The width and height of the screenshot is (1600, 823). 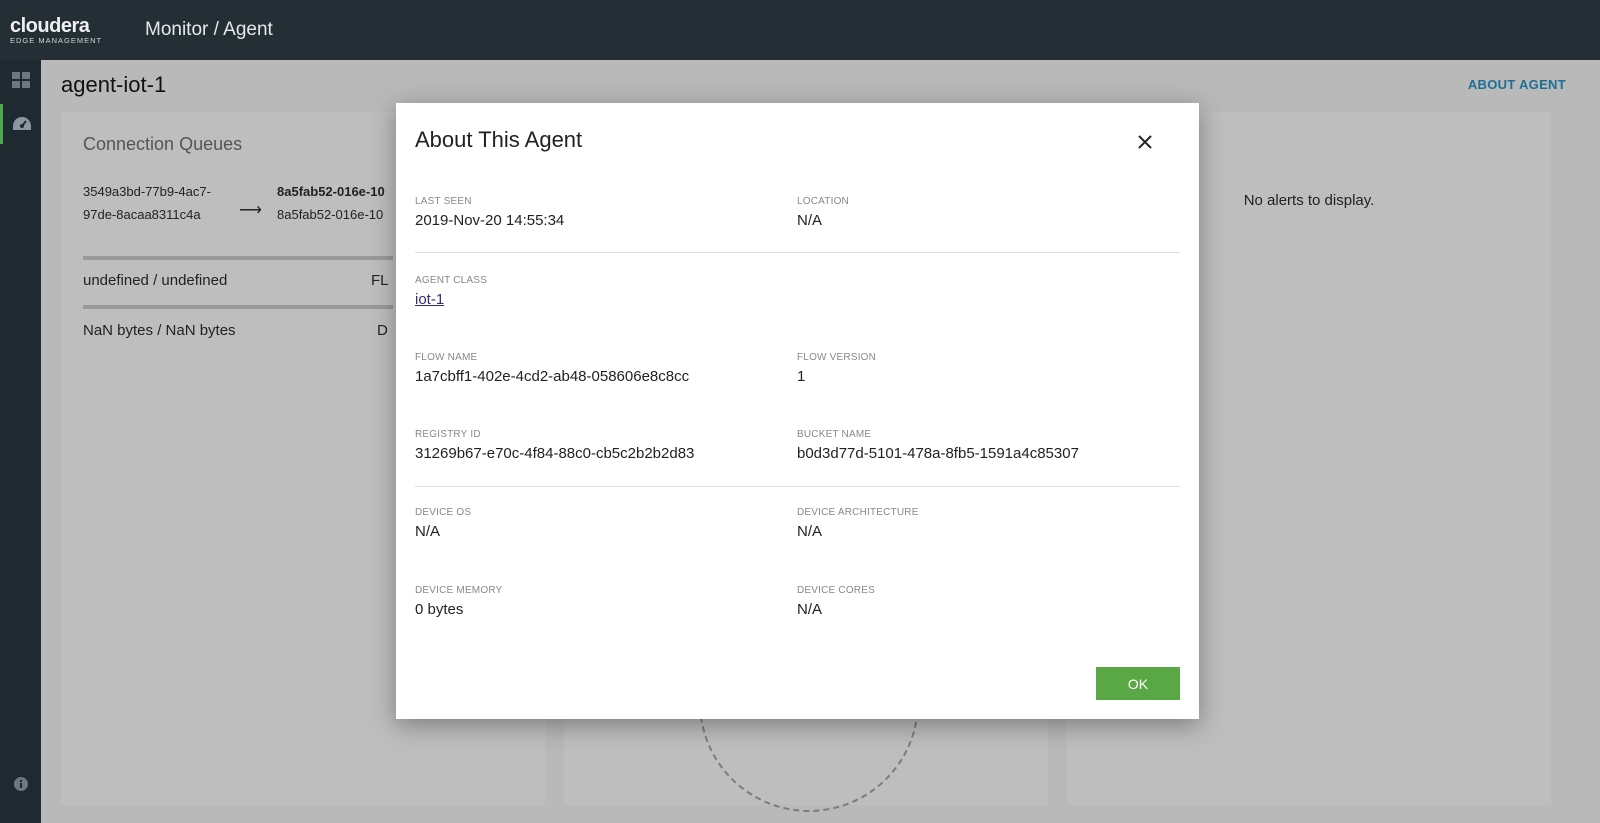 What do you see at coordinates (155, 280) in the screenshot?
I see `flowfiles-stat: undefined / undefined` at bounding box center [155, 280].